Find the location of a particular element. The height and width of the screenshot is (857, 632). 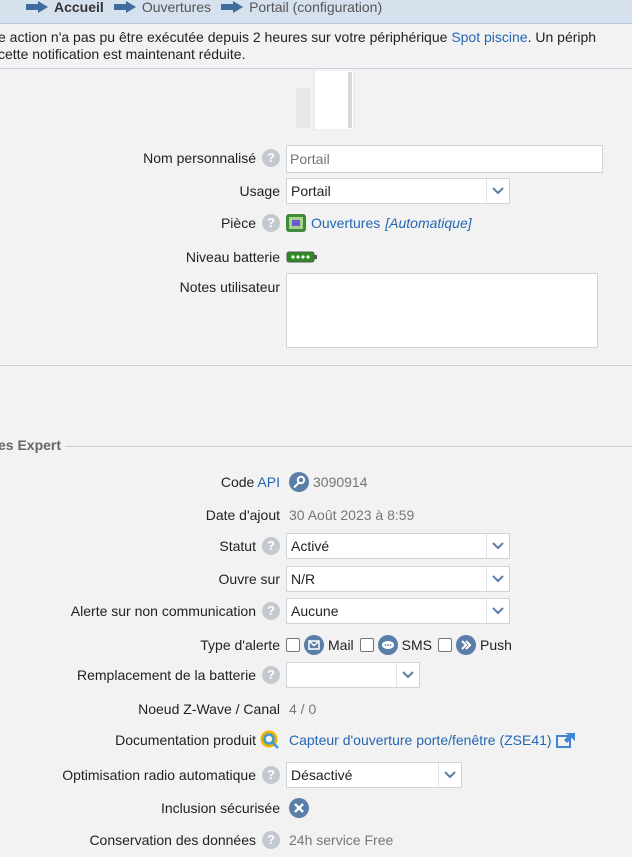

search-doc-icon is located at coordinates (269, 739).